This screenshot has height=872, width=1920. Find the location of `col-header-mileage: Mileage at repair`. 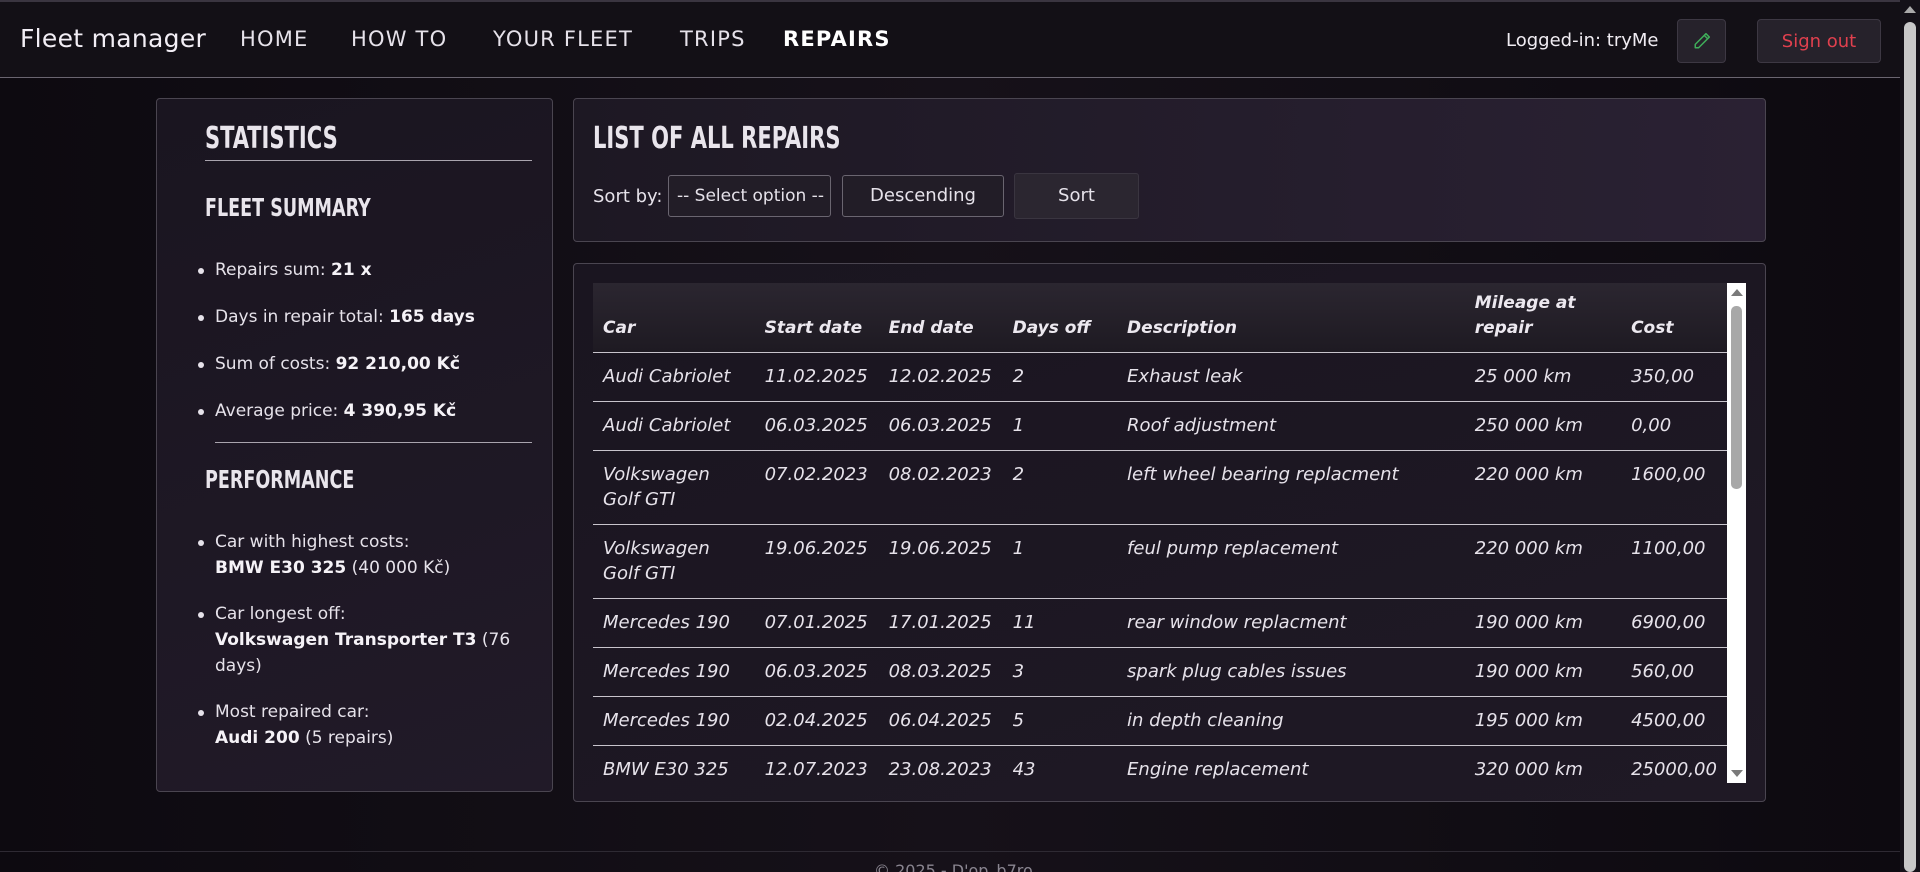

col-header-mileage: Mileage at repair is located at coordinates (1543, 318).